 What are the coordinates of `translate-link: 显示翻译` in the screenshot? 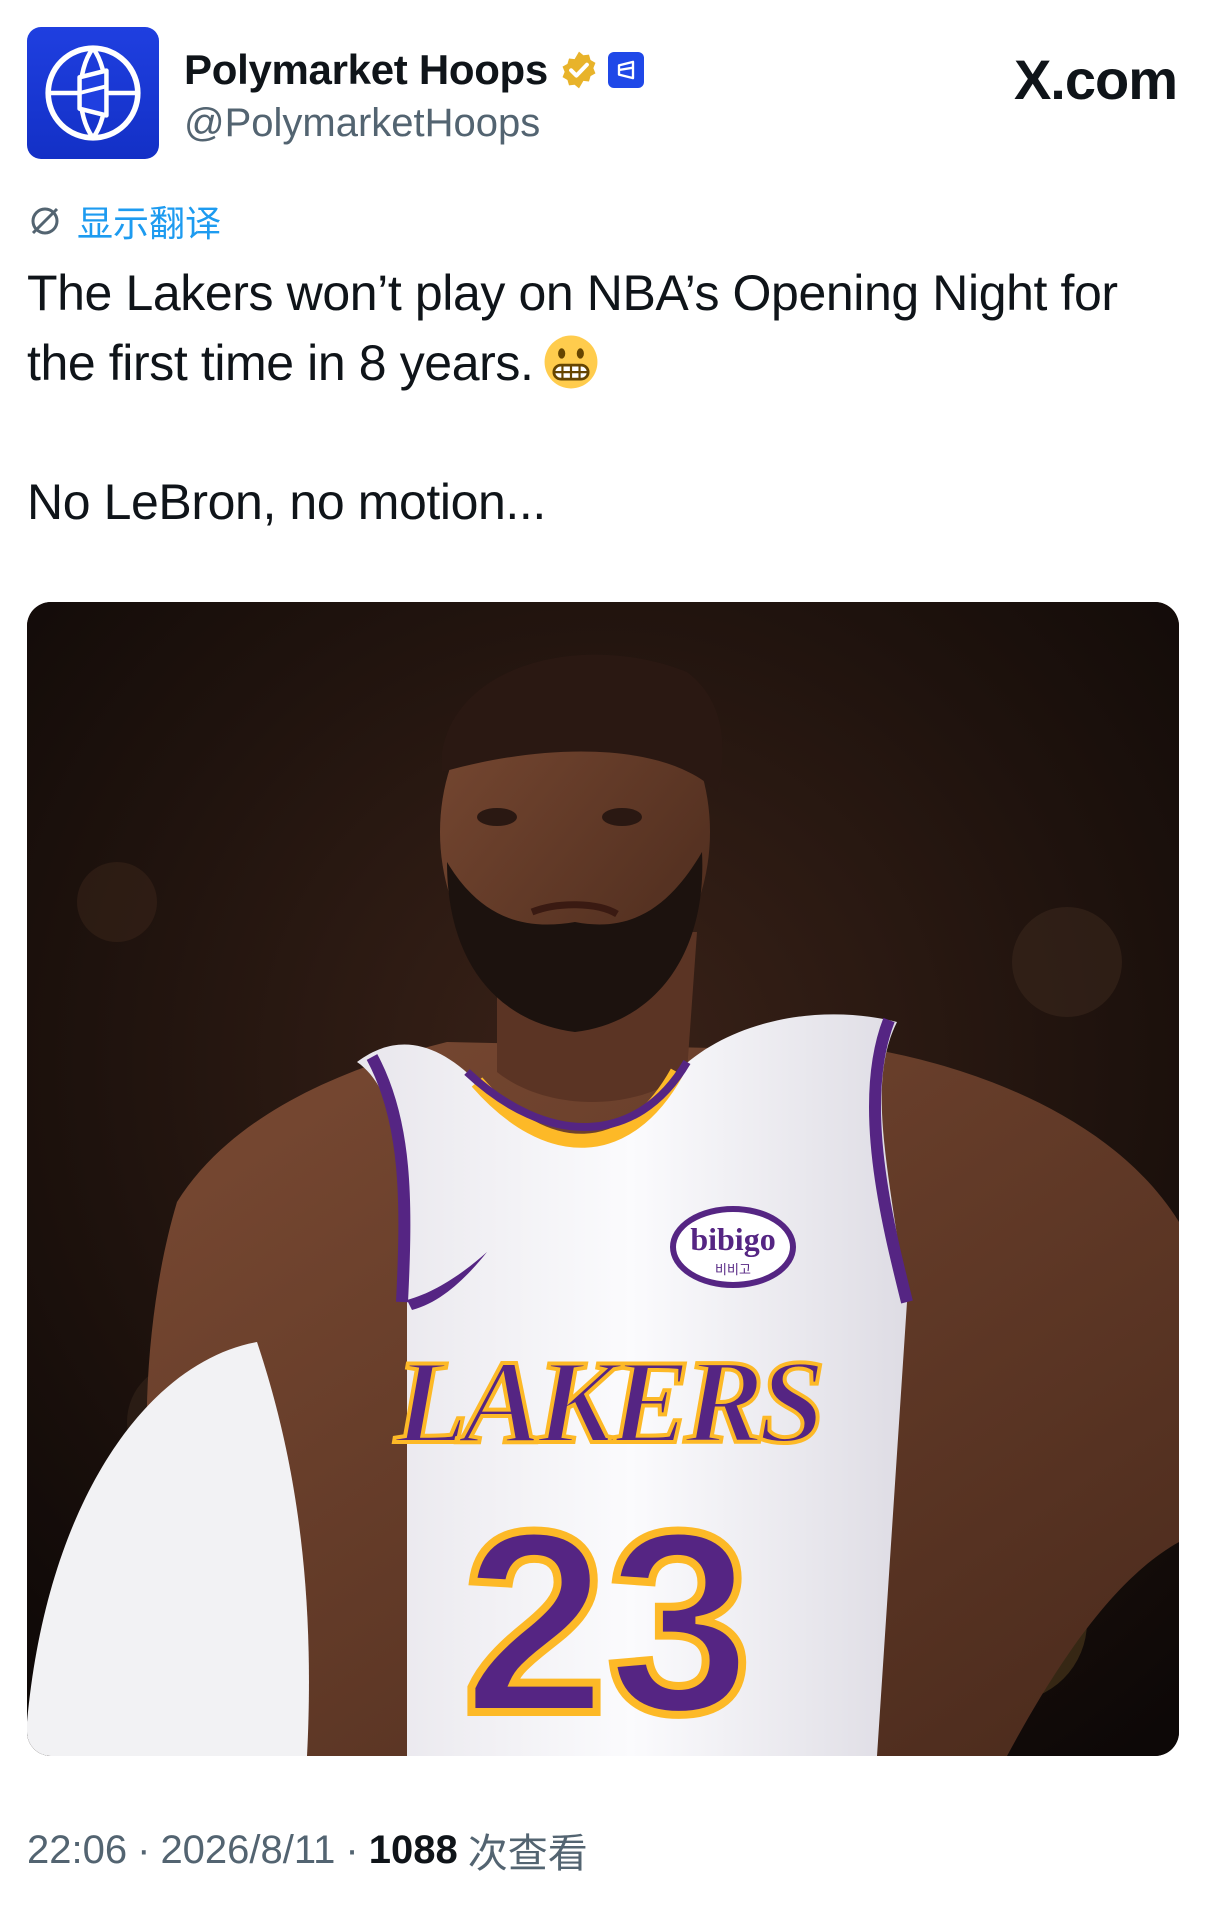 It's located at (124, 221).